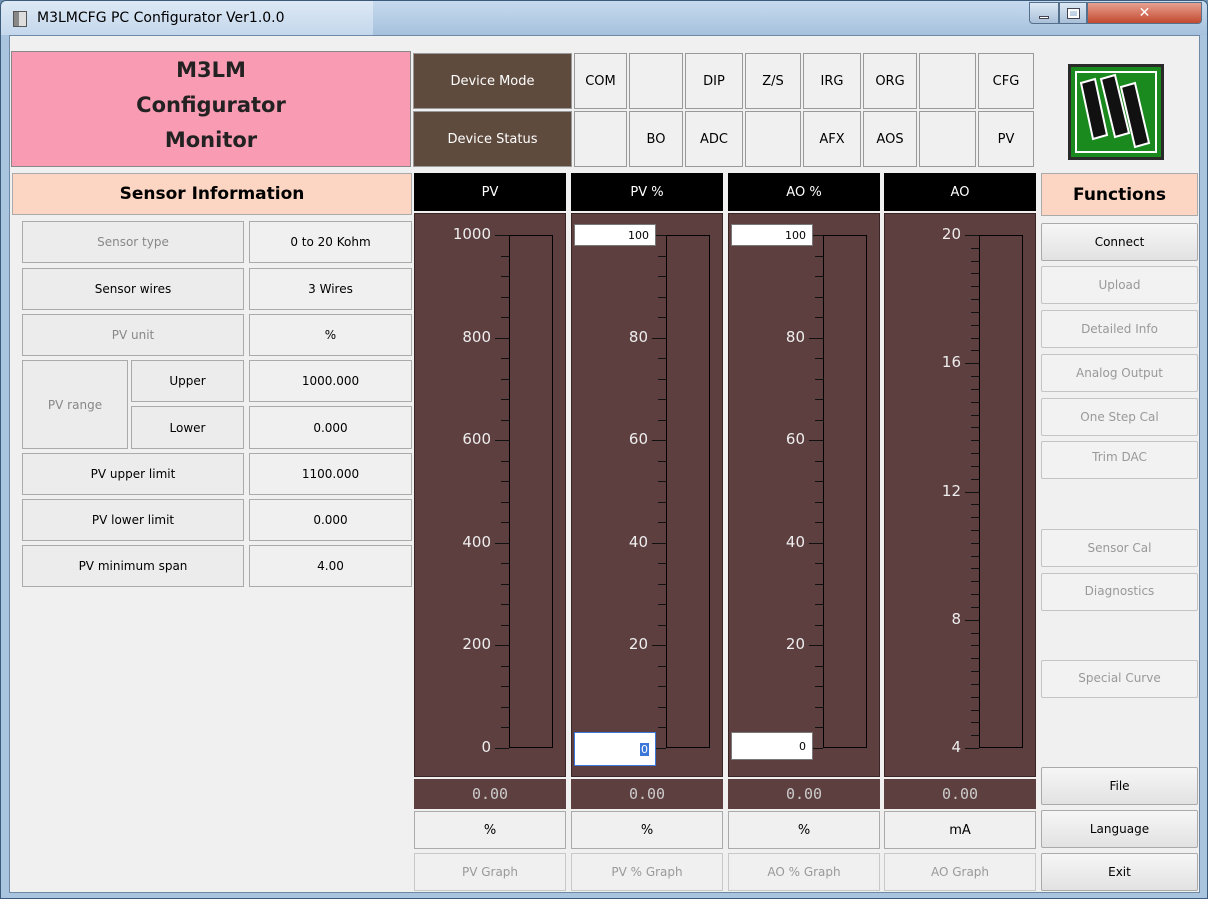 Image resolution: width=1208 pixels, height=899 pixels. What do you see at coordinates (211, 105) in the screenshot?
I see `header-line2: Configurator` at bounding box center [211, 105].